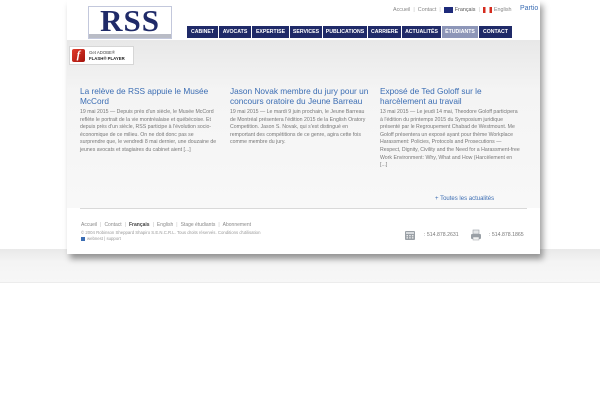 The width and height of the screenshot is (600, 400). Describe the element at coordinates (384, 32) in the screenshot. I see `tab-carriere: CARRIERE` at that location.